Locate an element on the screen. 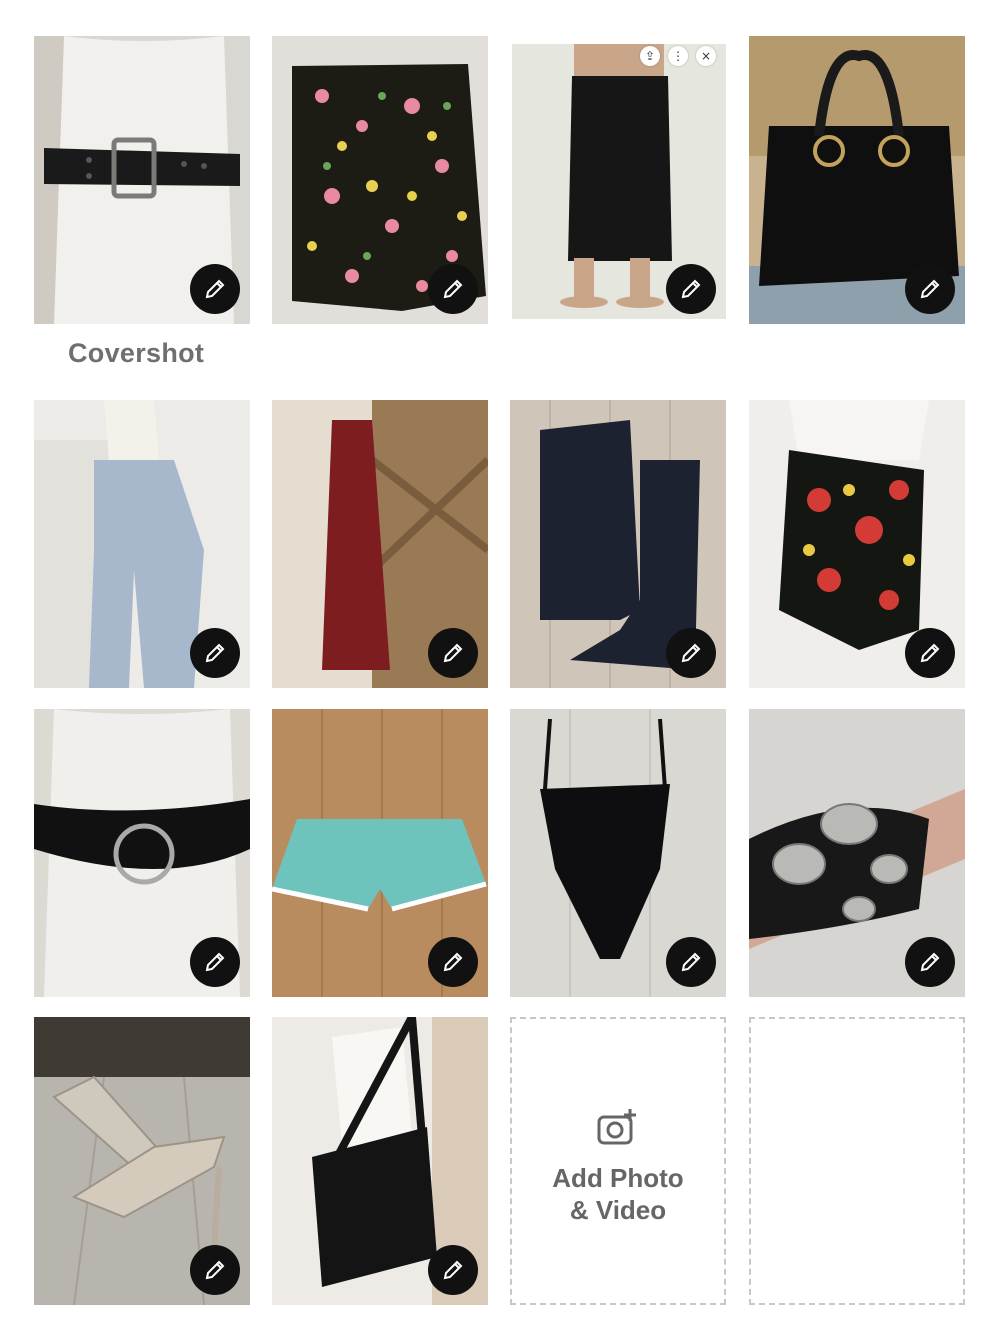  photo-tile-3: ⇪ ⋮ × is located at coordinates (618, 180).